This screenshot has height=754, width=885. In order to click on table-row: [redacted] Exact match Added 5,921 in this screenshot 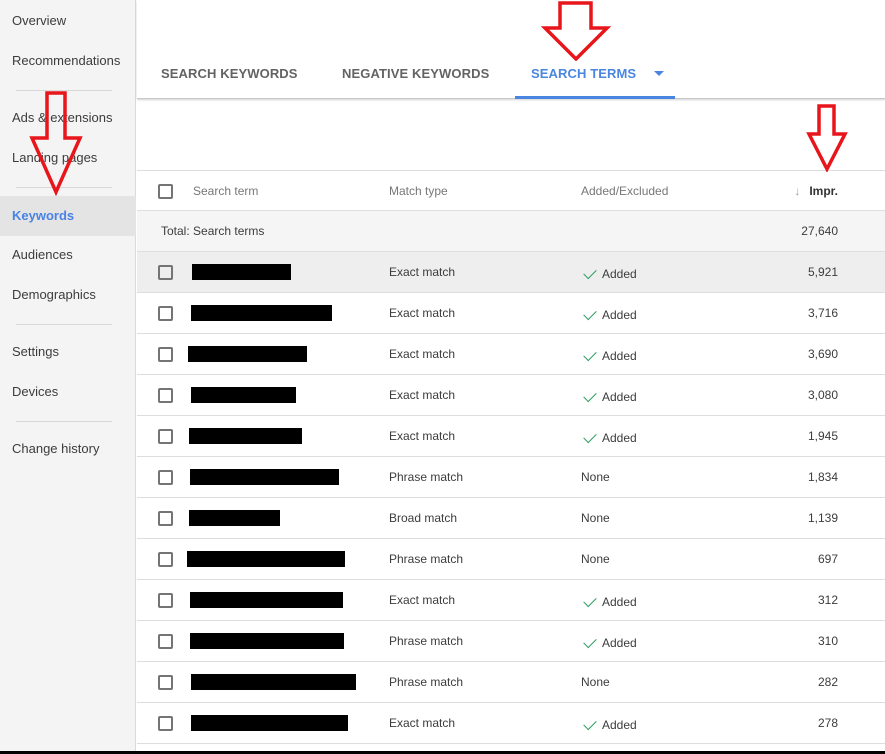, I will do `click(511, 272)`.